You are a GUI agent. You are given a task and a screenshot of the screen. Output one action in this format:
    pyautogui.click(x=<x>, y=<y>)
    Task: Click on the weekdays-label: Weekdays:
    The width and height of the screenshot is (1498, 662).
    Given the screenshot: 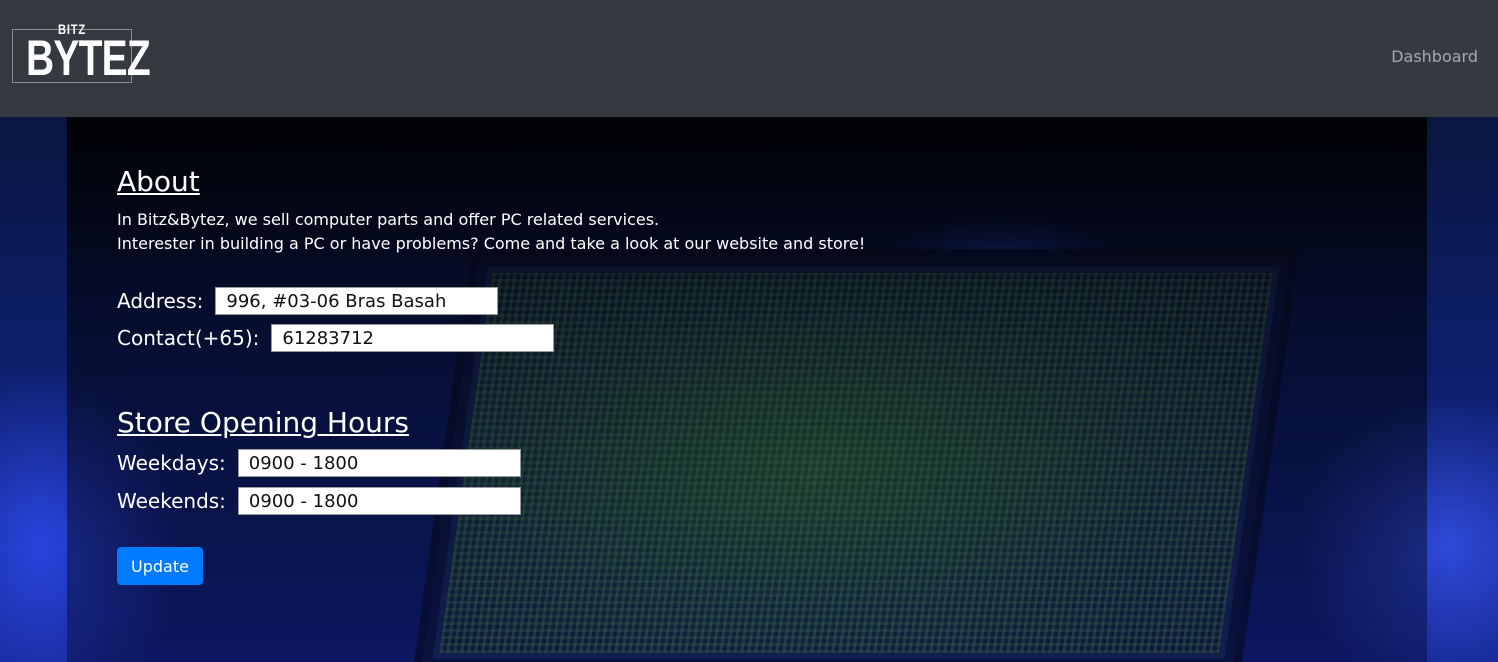 What is the action you would take?
    pyautogui.click(x=171, y=463)
    